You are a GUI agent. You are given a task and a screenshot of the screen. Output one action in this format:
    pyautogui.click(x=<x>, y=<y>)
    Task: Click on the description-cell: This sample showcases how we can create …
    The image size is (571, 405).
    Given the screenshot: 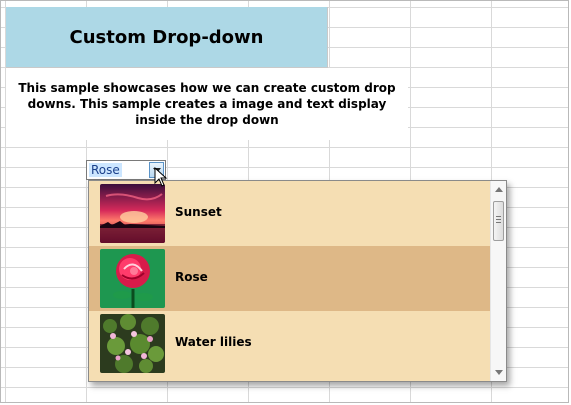 What is the action you would take?
    pyautogui.click(x=207, y=104)
    